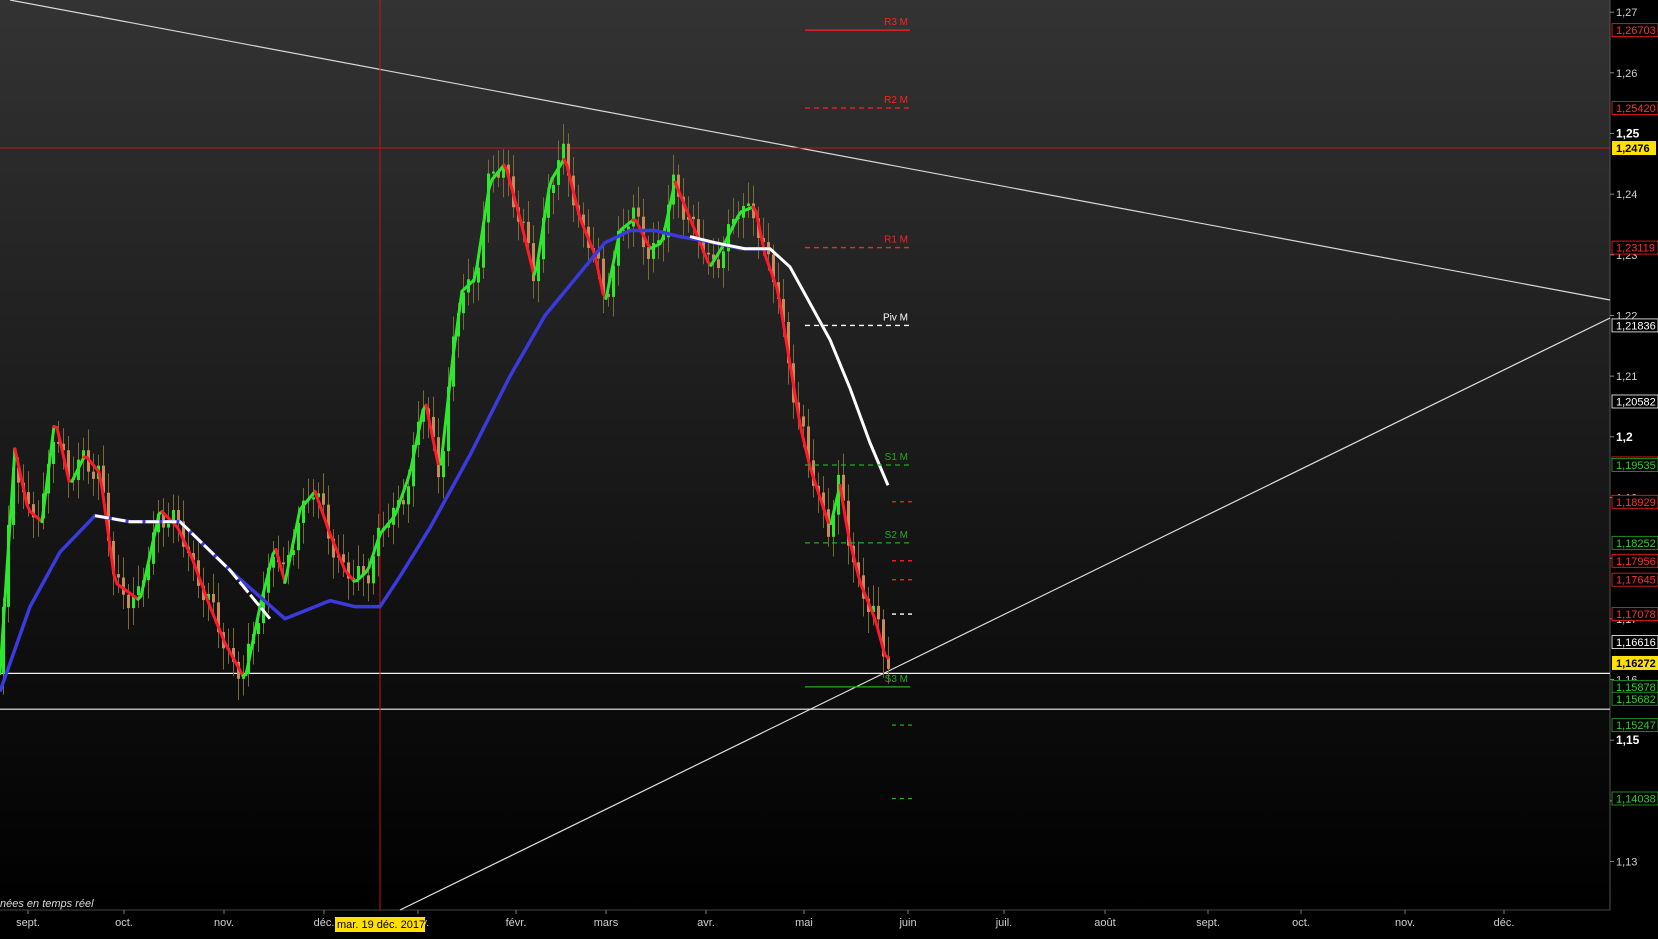  I want to click on x-tick-label-2: nov., so click(224, 923).